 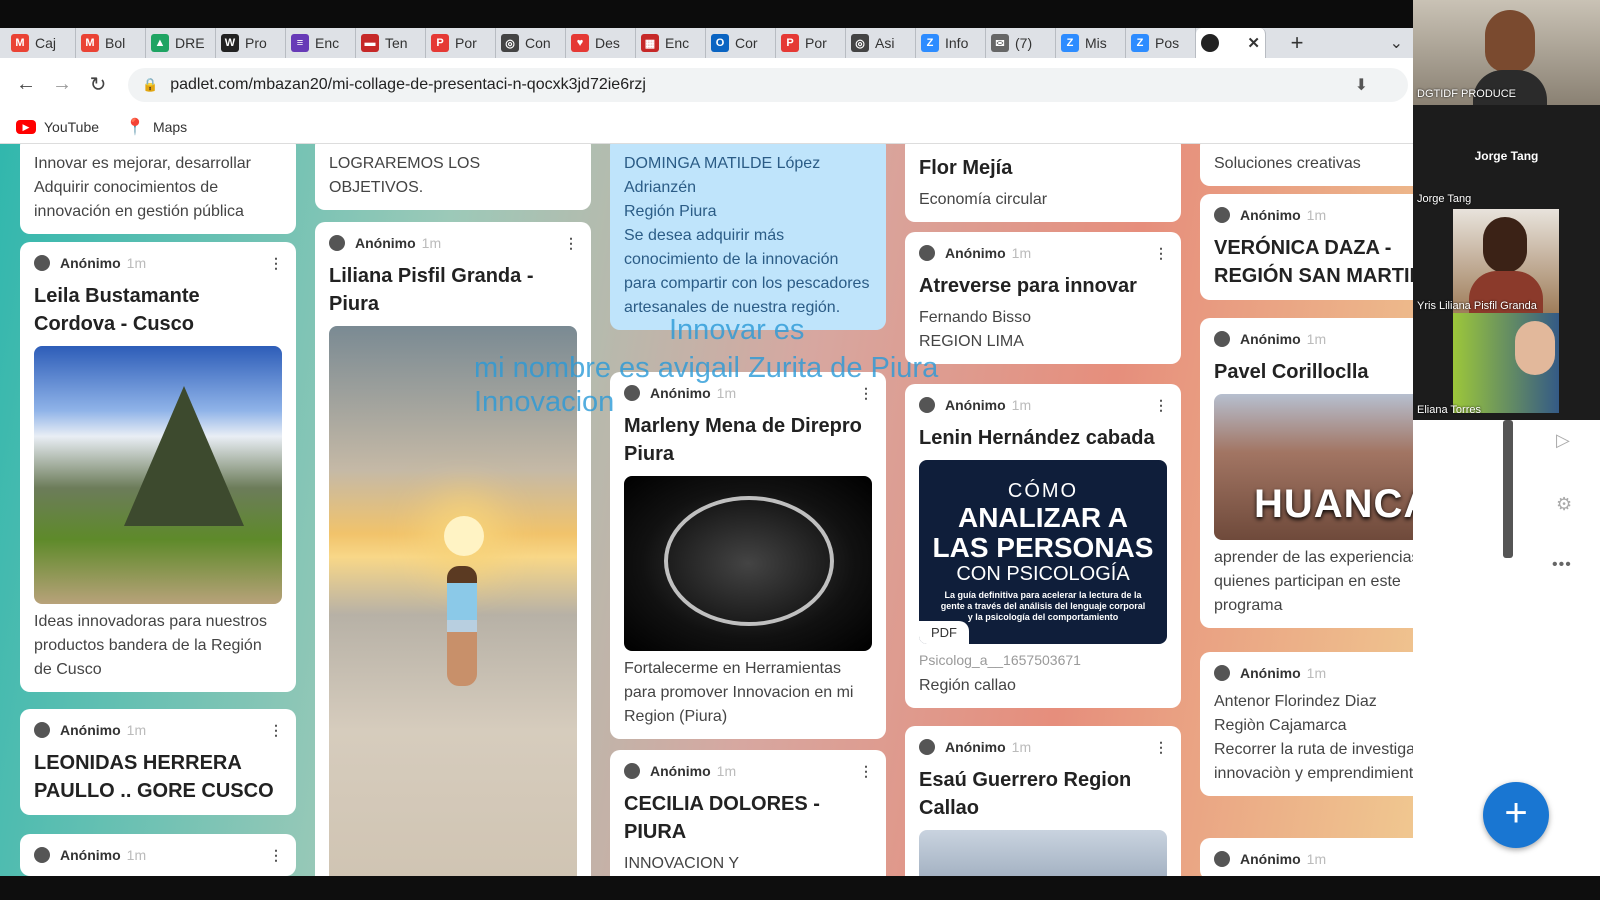 I want to click on browser-tab: Z Pos, so click(x=1161, y=43).